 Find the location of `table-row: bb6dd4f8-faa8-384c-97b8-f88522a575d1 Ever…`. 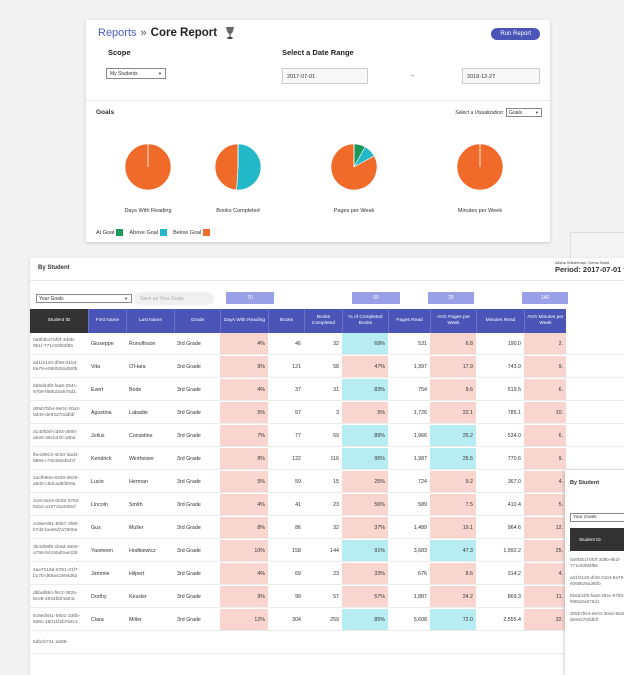

table-row: bb6dd4f8-faa8-384c-97b8-f88522a575d1 Ever… is located at coordinates (327, 390).